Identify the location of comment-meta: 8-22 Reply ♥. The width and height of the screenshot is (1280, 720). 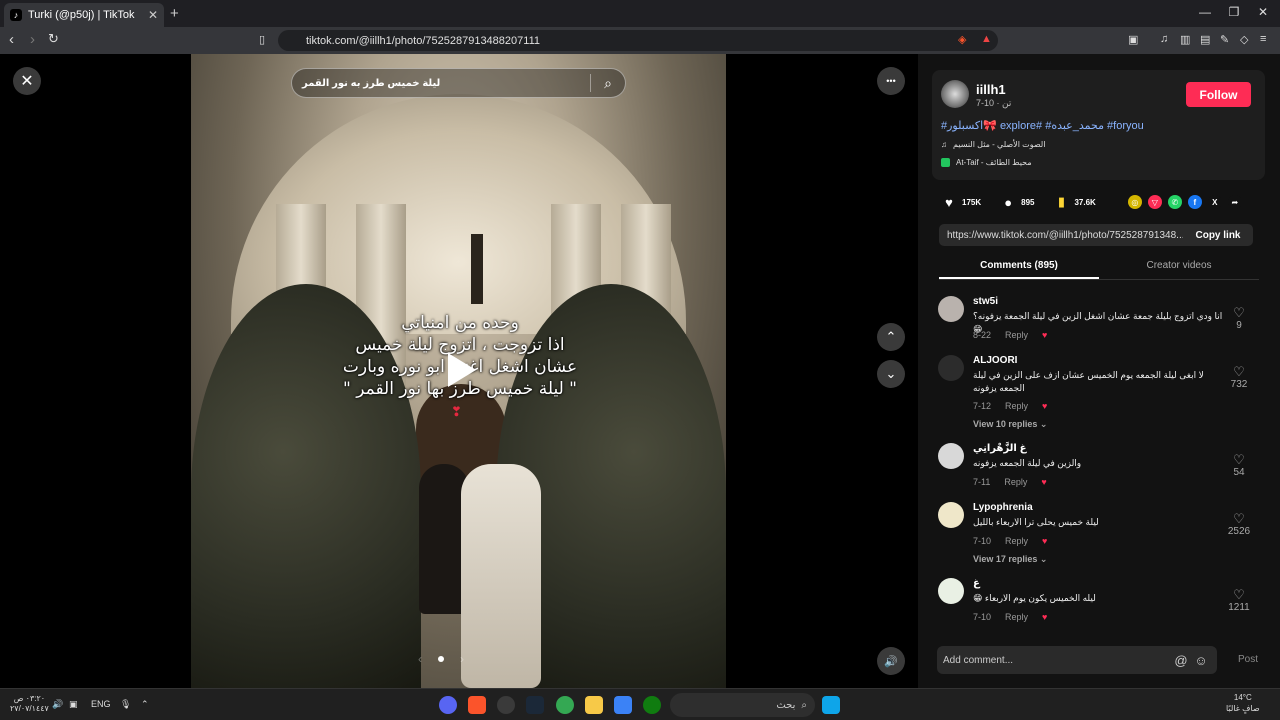
(1010, 335).